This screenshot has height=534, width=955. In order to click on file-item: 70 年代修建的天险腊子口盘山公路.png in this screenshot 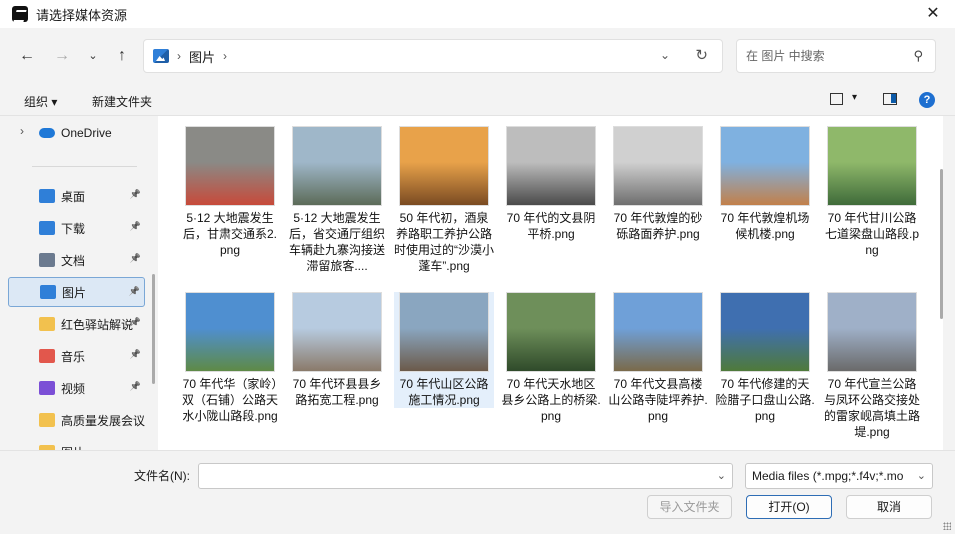, I will do `click(765, 358)`.